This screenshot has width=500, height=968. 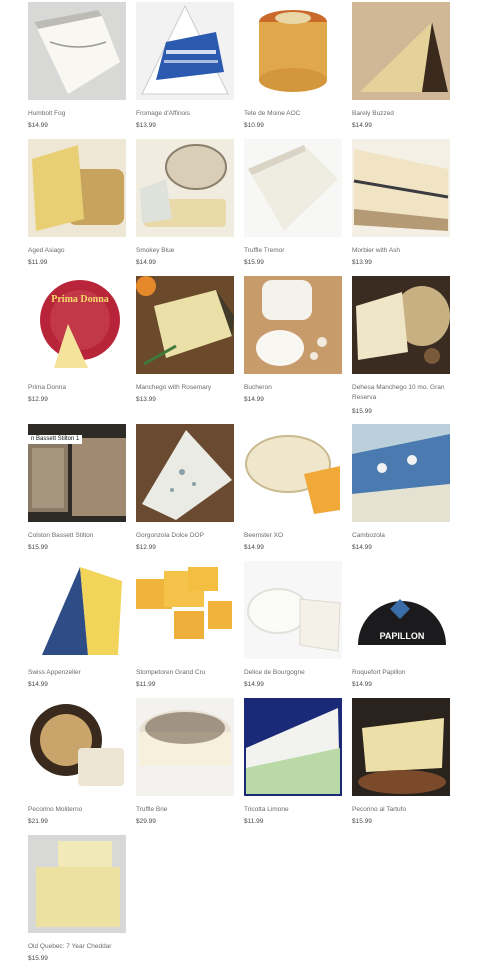 I want to click on product-name: Smokey Blue, so click(x=185, y=251).